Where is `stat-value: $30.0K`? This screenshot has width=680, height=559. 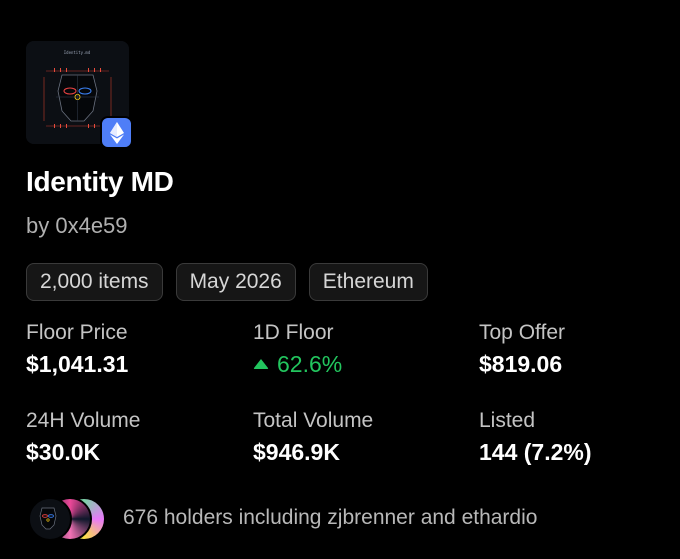 stat-value: $30.0K is located at coordinates (63, 452).